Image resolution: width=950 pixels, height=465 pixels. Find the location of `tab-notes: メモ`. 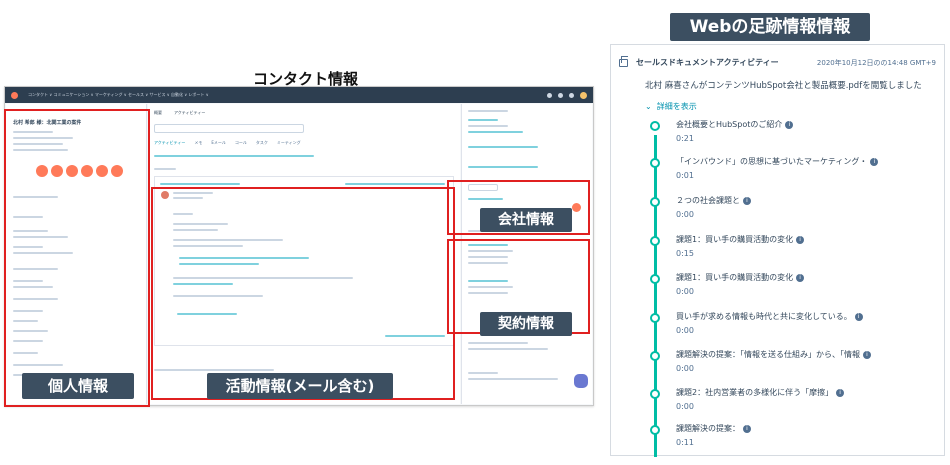

tab-notes: メモ is located at coordinates (198, 143).